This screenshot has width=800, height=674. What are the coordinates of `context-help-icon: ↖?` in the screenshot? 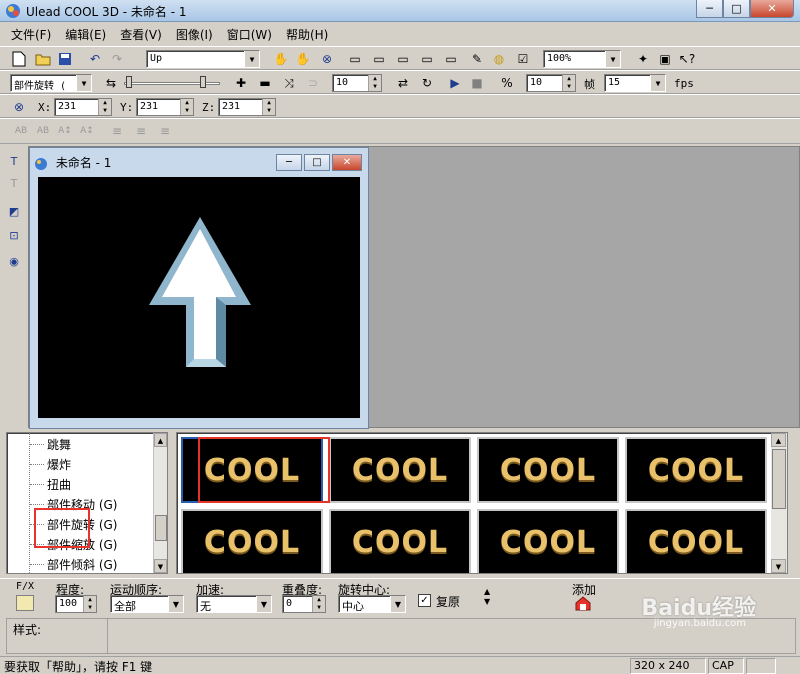 It's located at (687, 59).